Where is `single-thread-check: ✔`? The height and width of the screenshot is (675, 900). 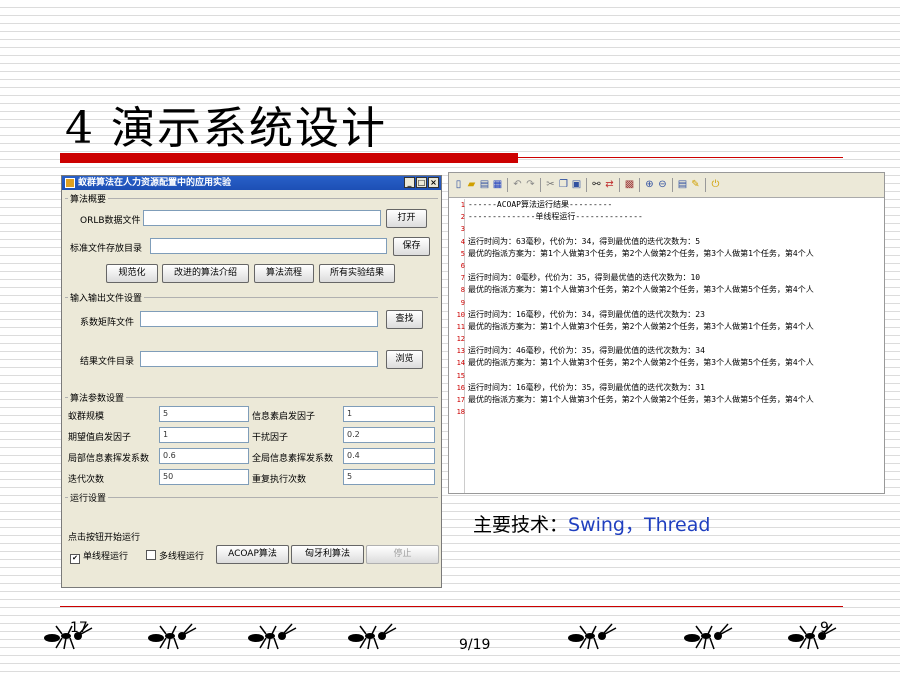
single-thread-check: ✔ is located at coordinates (75, 559).